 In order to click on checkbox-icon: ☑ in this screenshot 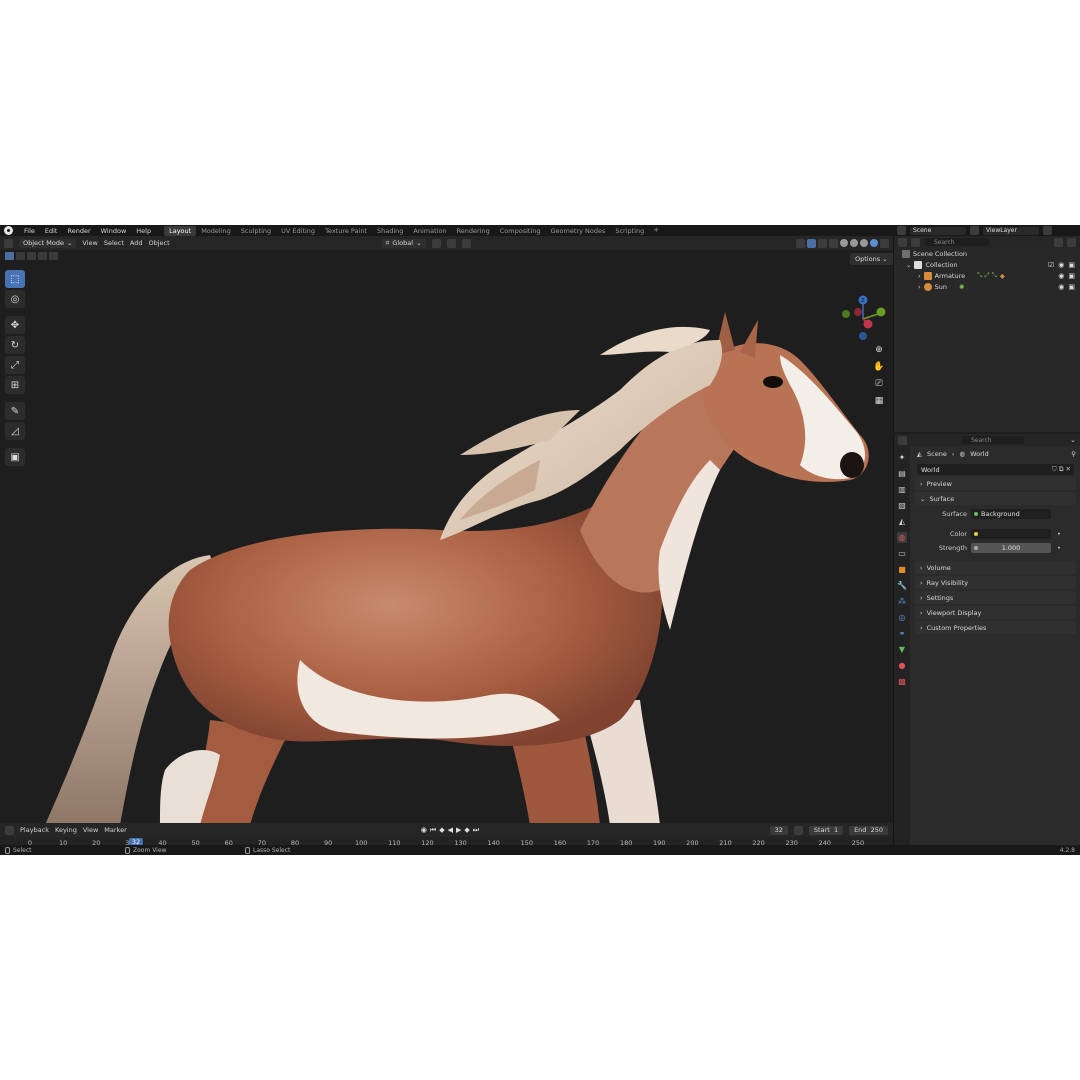, I will do `click(1051, 265)`.